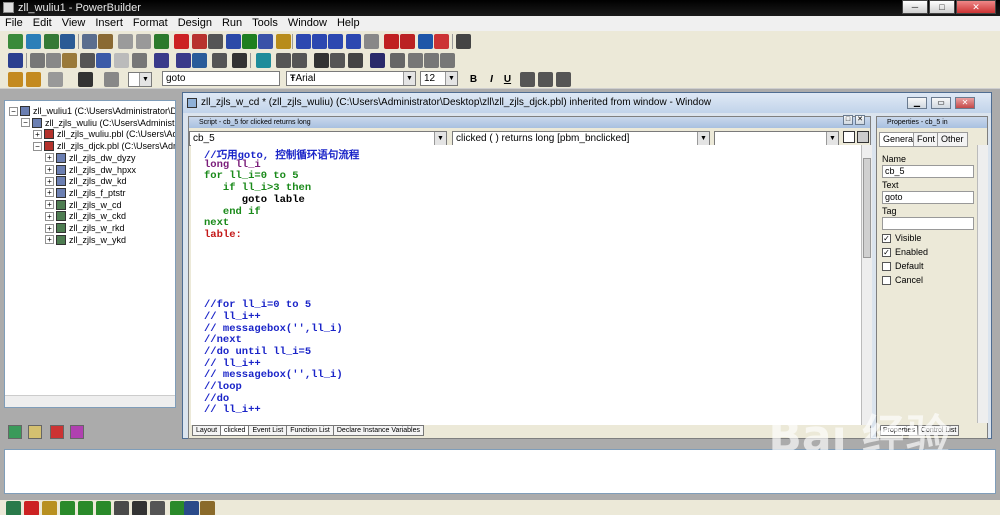 This screenshot has width=1000, height=515. What do you see at coordinates (35, 432) in the screenshot?
I see `clip-window-tab-icon` at bounding box center [35, 432].